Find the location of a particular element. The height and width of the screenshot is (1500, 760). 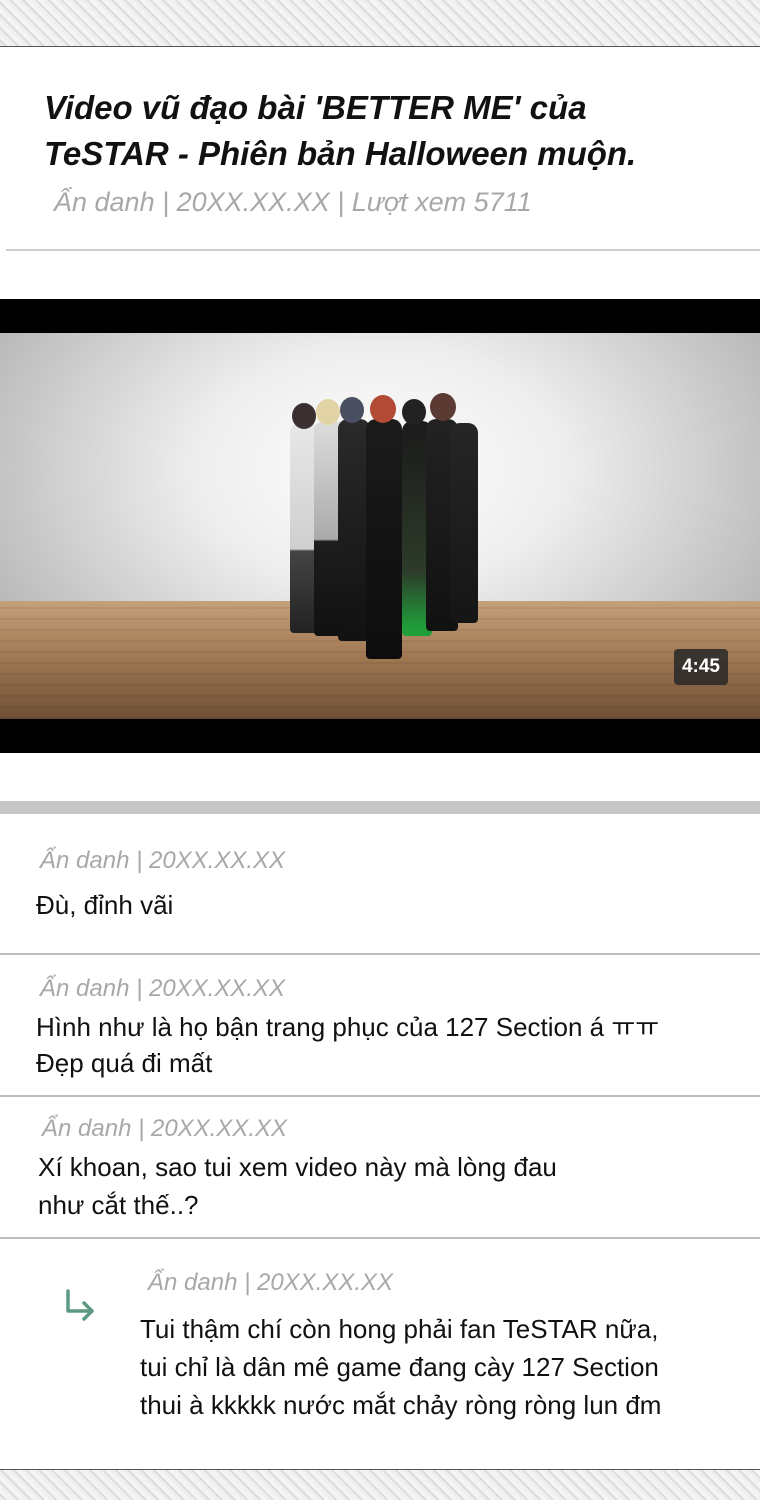

post-title-line-1: Video vũ đạo bài 'BETTER ME' của is located at coordinates (315, 107).